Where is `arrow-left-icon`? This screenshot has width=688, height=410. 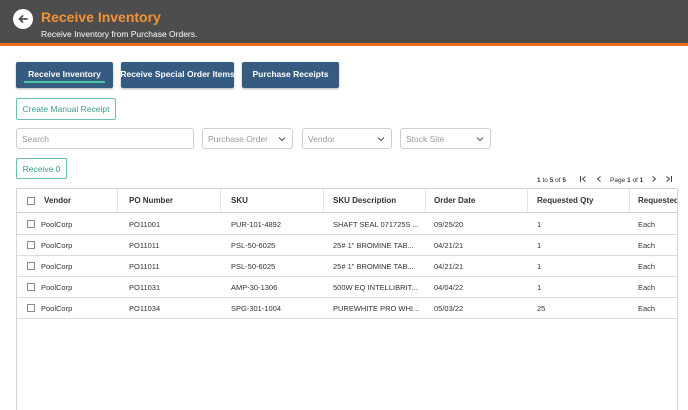
arrow-left-icon is located at coordinates (23, 19).